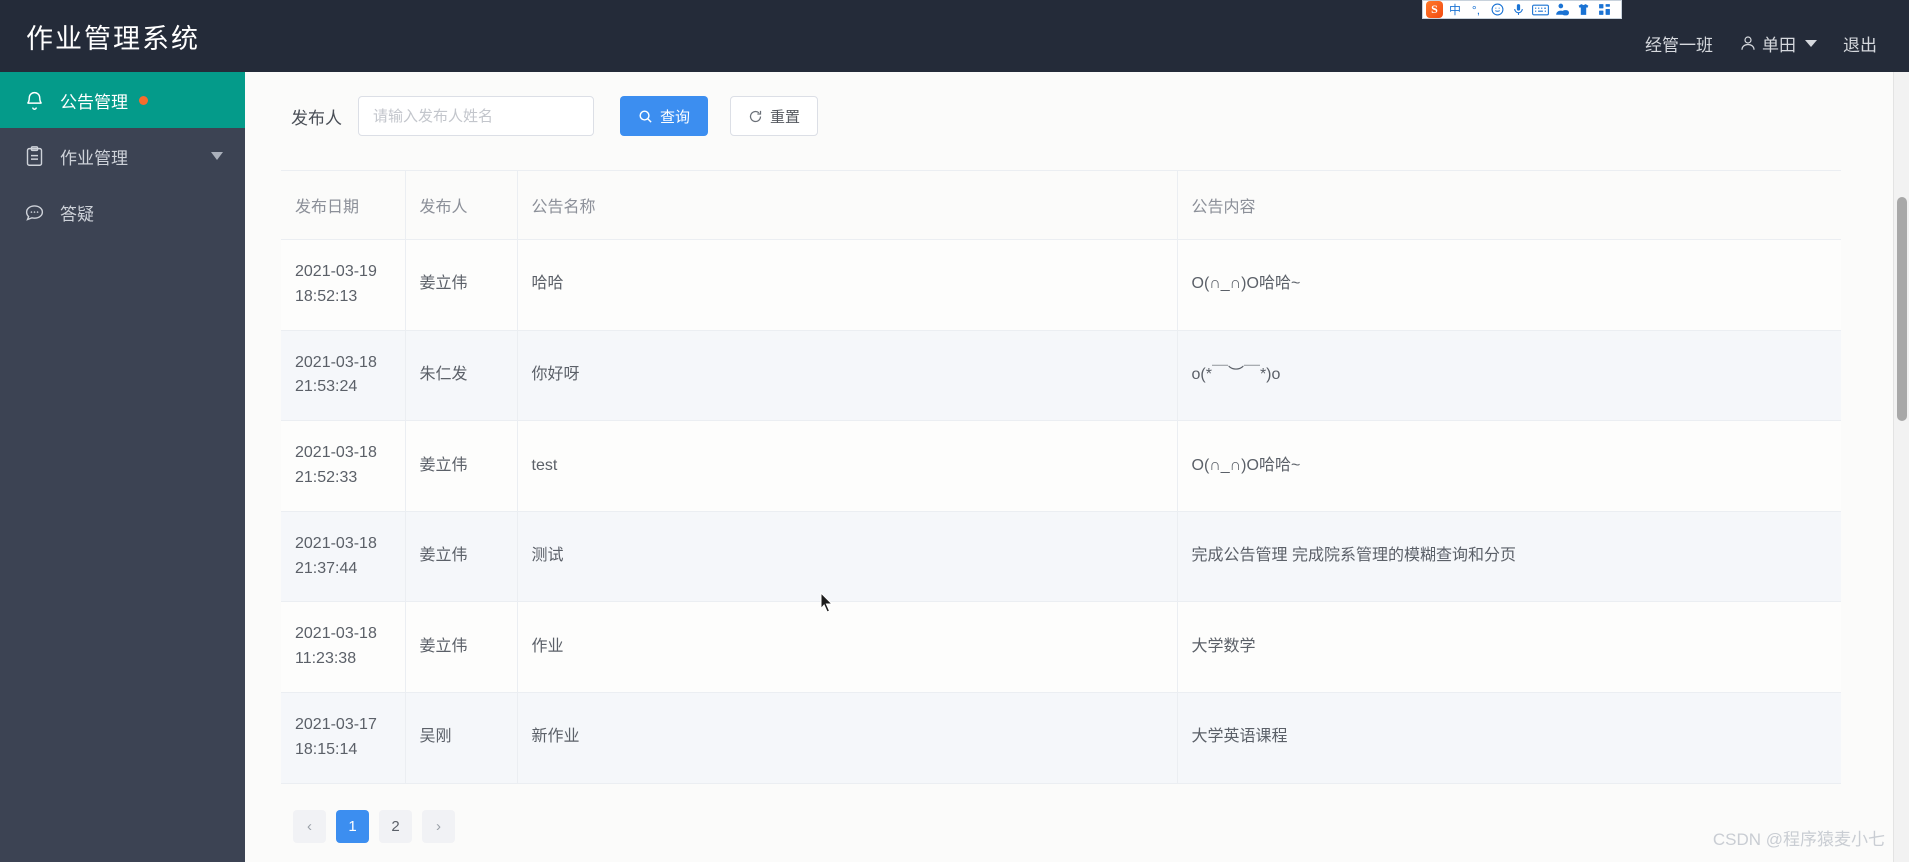 Image resolution: width=1909 pixels, height=862 pixels. Describe the element at coordinates (1508, 376) in the screenshot. I see `cell-content: o(*￣︶￣*)o` at that location.